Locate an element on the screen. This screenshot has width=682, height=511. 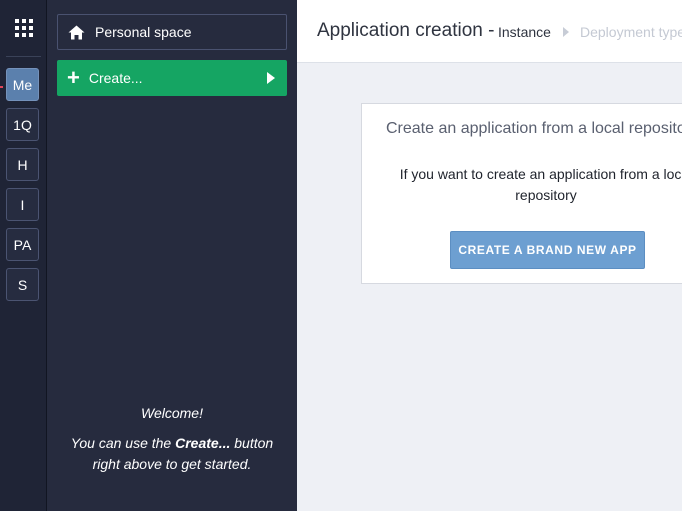
grid-icon is located at coordinates (23, 28).